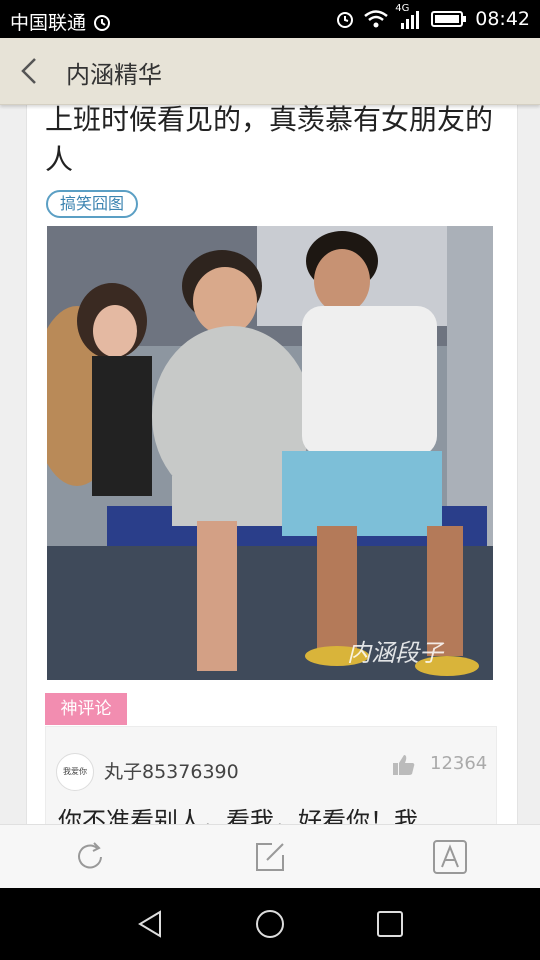 This screenshot has height=960, width=540. I want to click on chevron-left-icon, so click(30, 71).